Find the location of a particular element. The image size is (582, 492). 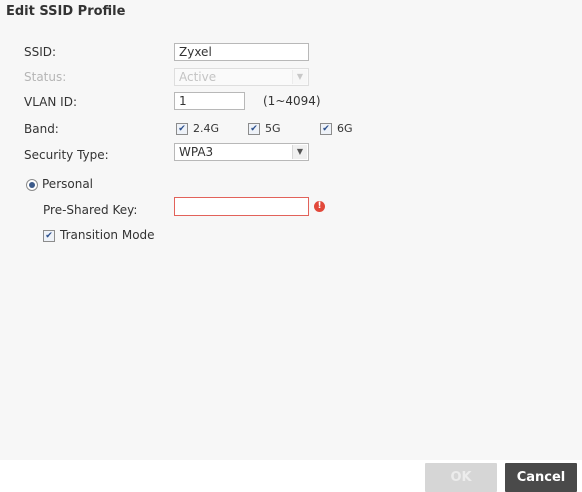

personal-radio is located at coordinates (32, 185).